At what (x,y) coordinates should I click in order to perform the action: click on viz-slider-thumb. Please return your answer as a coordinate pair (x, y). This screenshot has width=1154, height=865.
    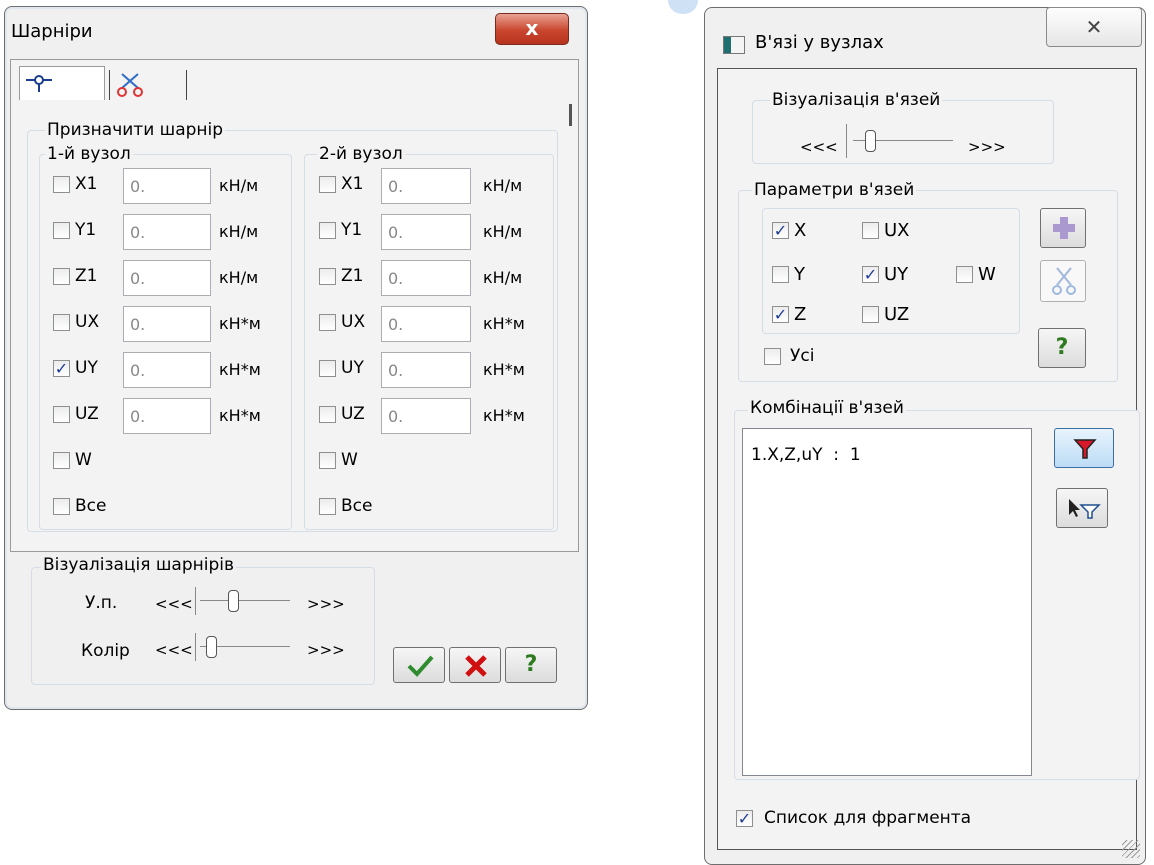
    Looking at the image, I should click on (870, 141).